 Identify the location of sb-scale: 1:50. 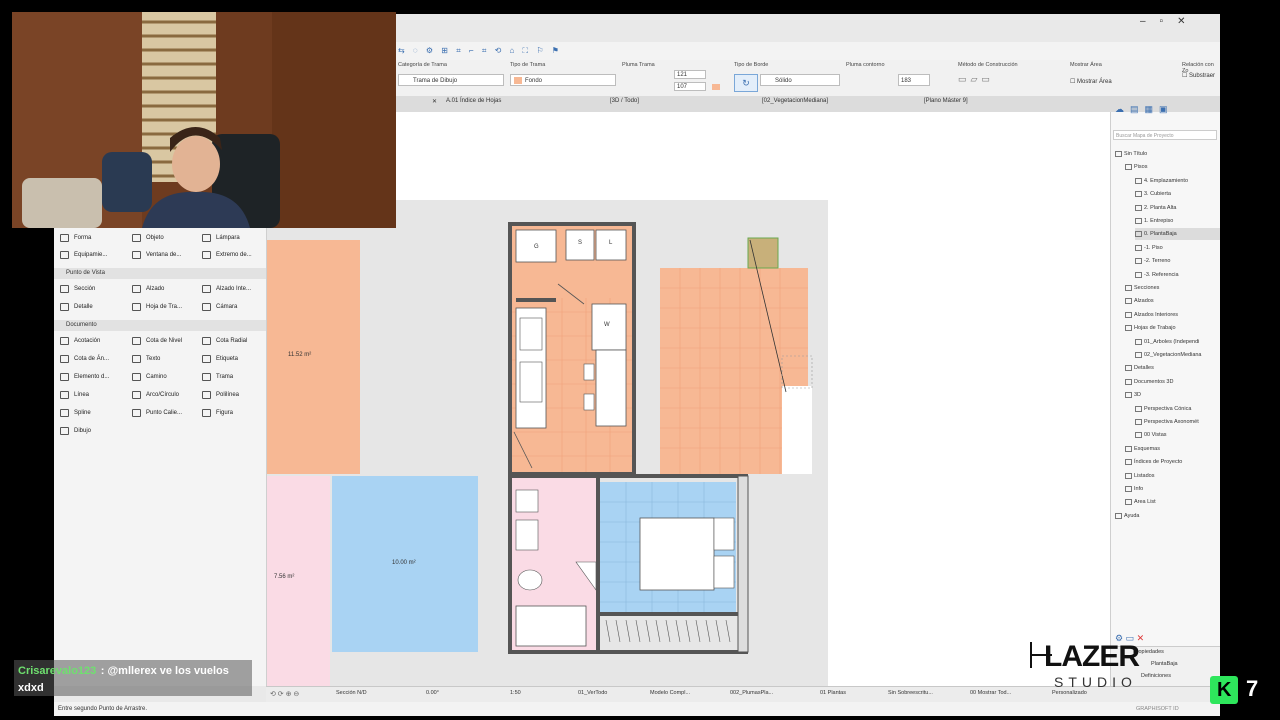
(515, 693).